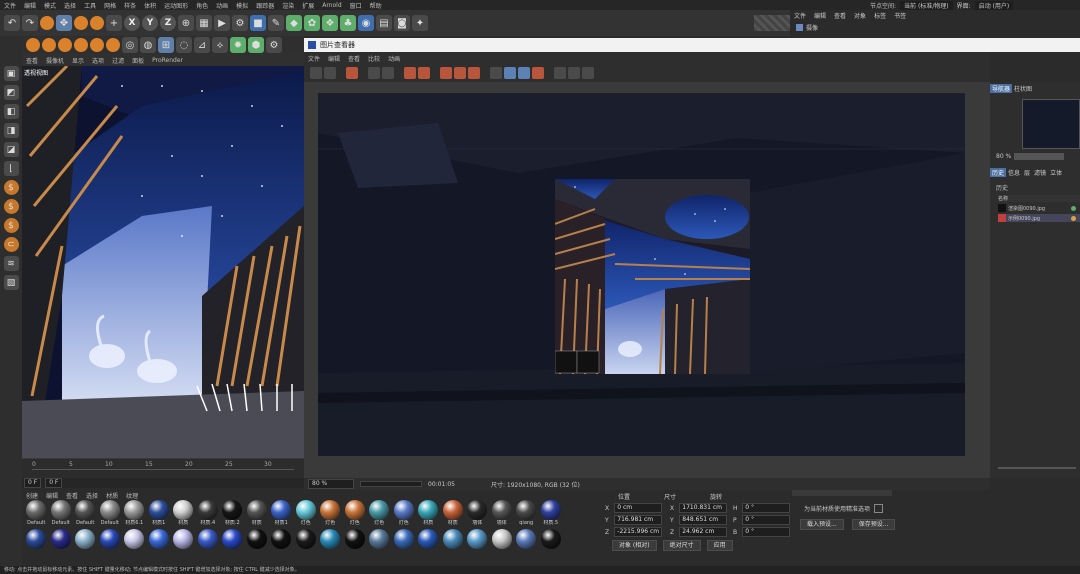 The height and width of the screenshot is (574, 1080). What do you see at coordinates (47, 23) in the screenshot?
I see `select-tool-icon` at bounding box center [47, 23].